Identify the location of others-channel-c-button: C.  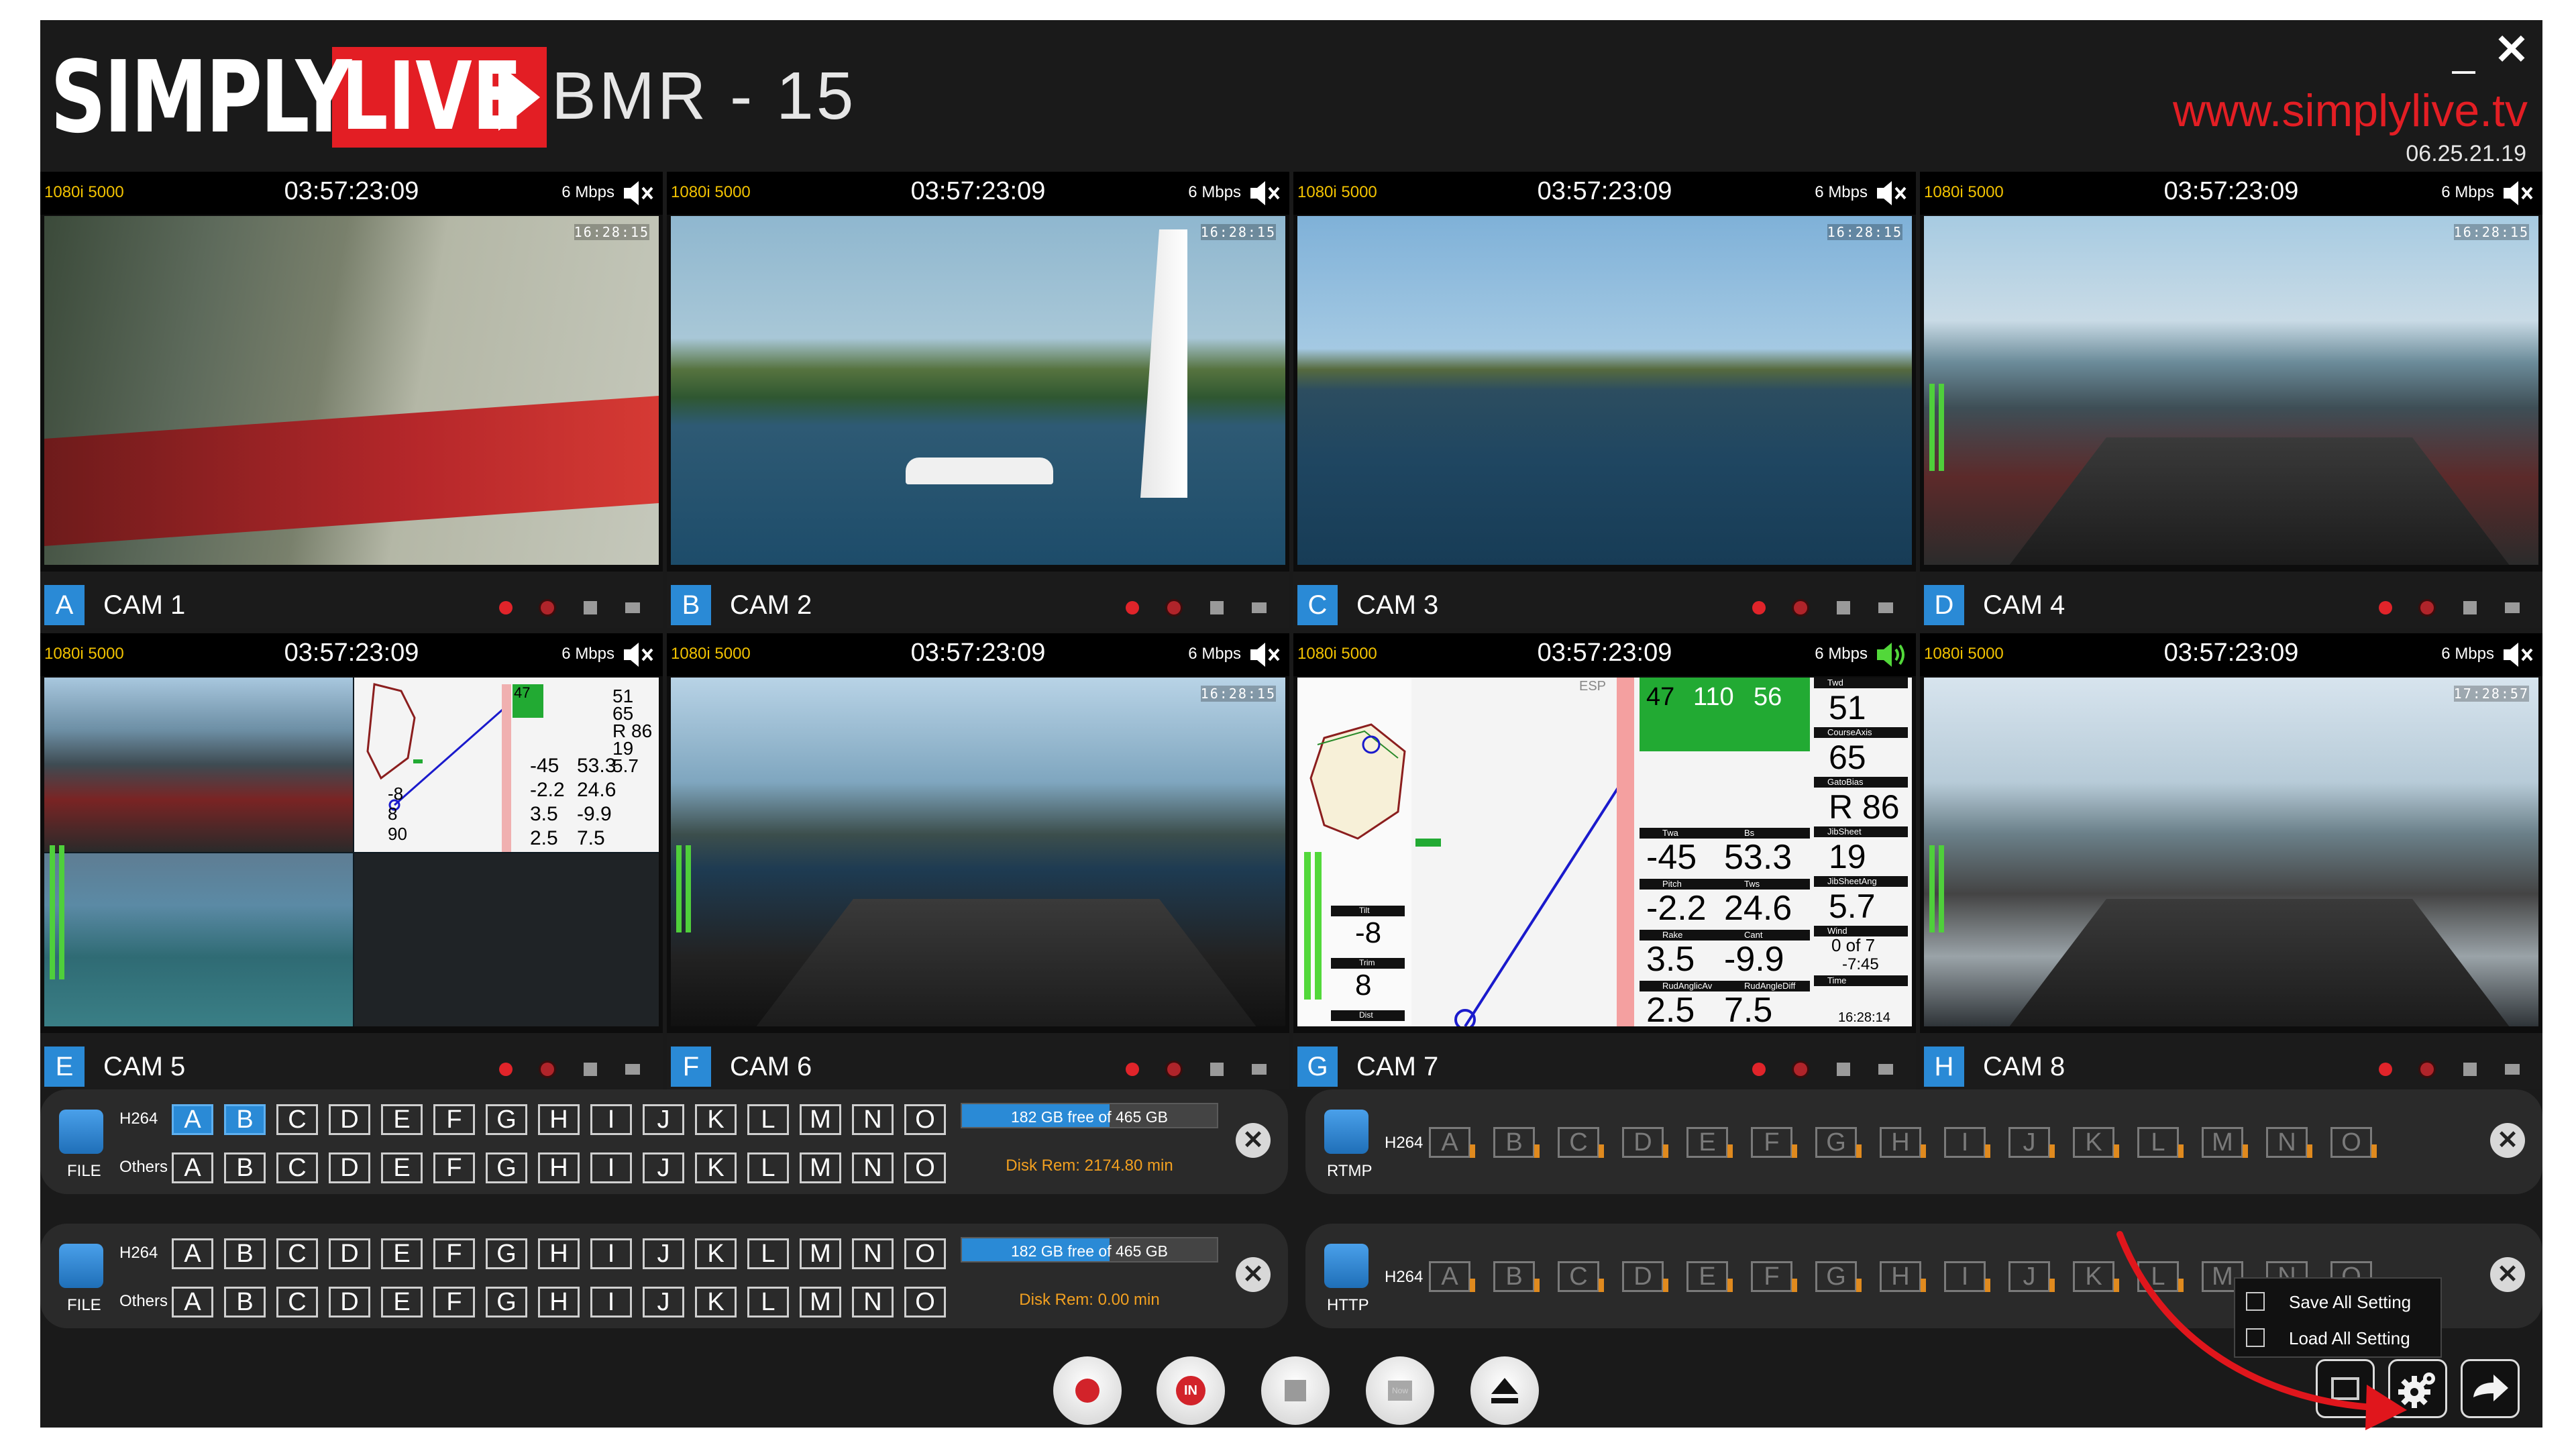
(297, 1302).